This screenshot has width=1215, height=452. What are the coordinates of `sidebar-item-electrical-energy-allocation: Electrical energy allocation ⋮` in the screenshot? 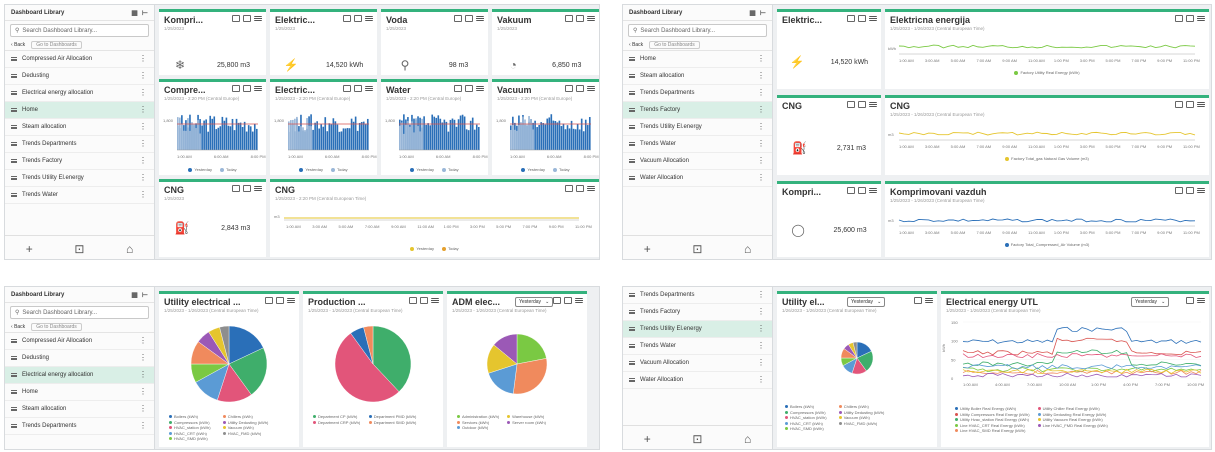 It's located at (79, 375).